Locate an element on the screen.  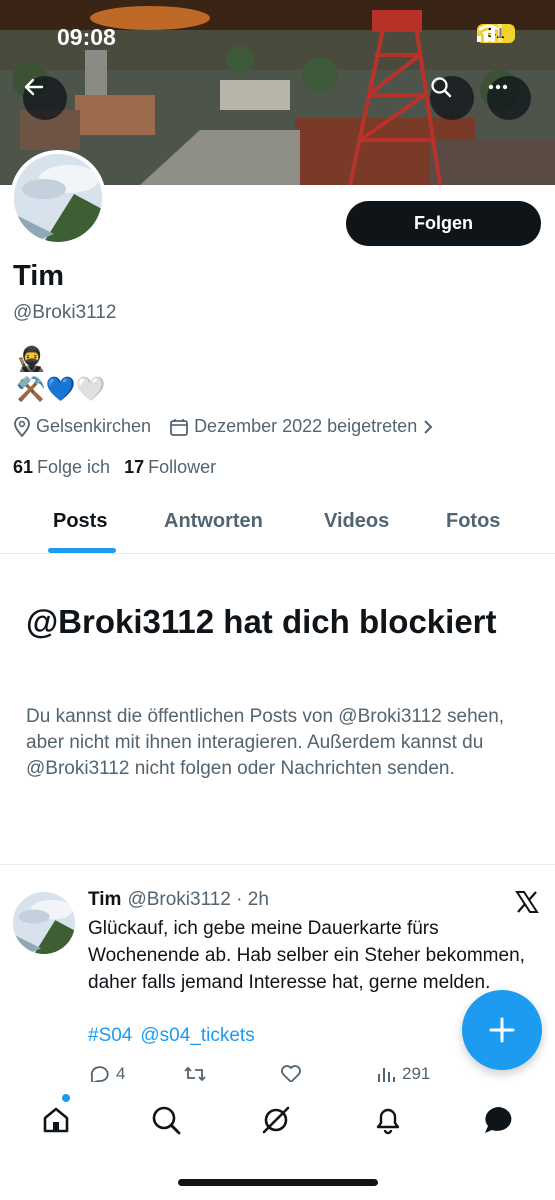
nav-messages is located at coordinates (499, 1120).